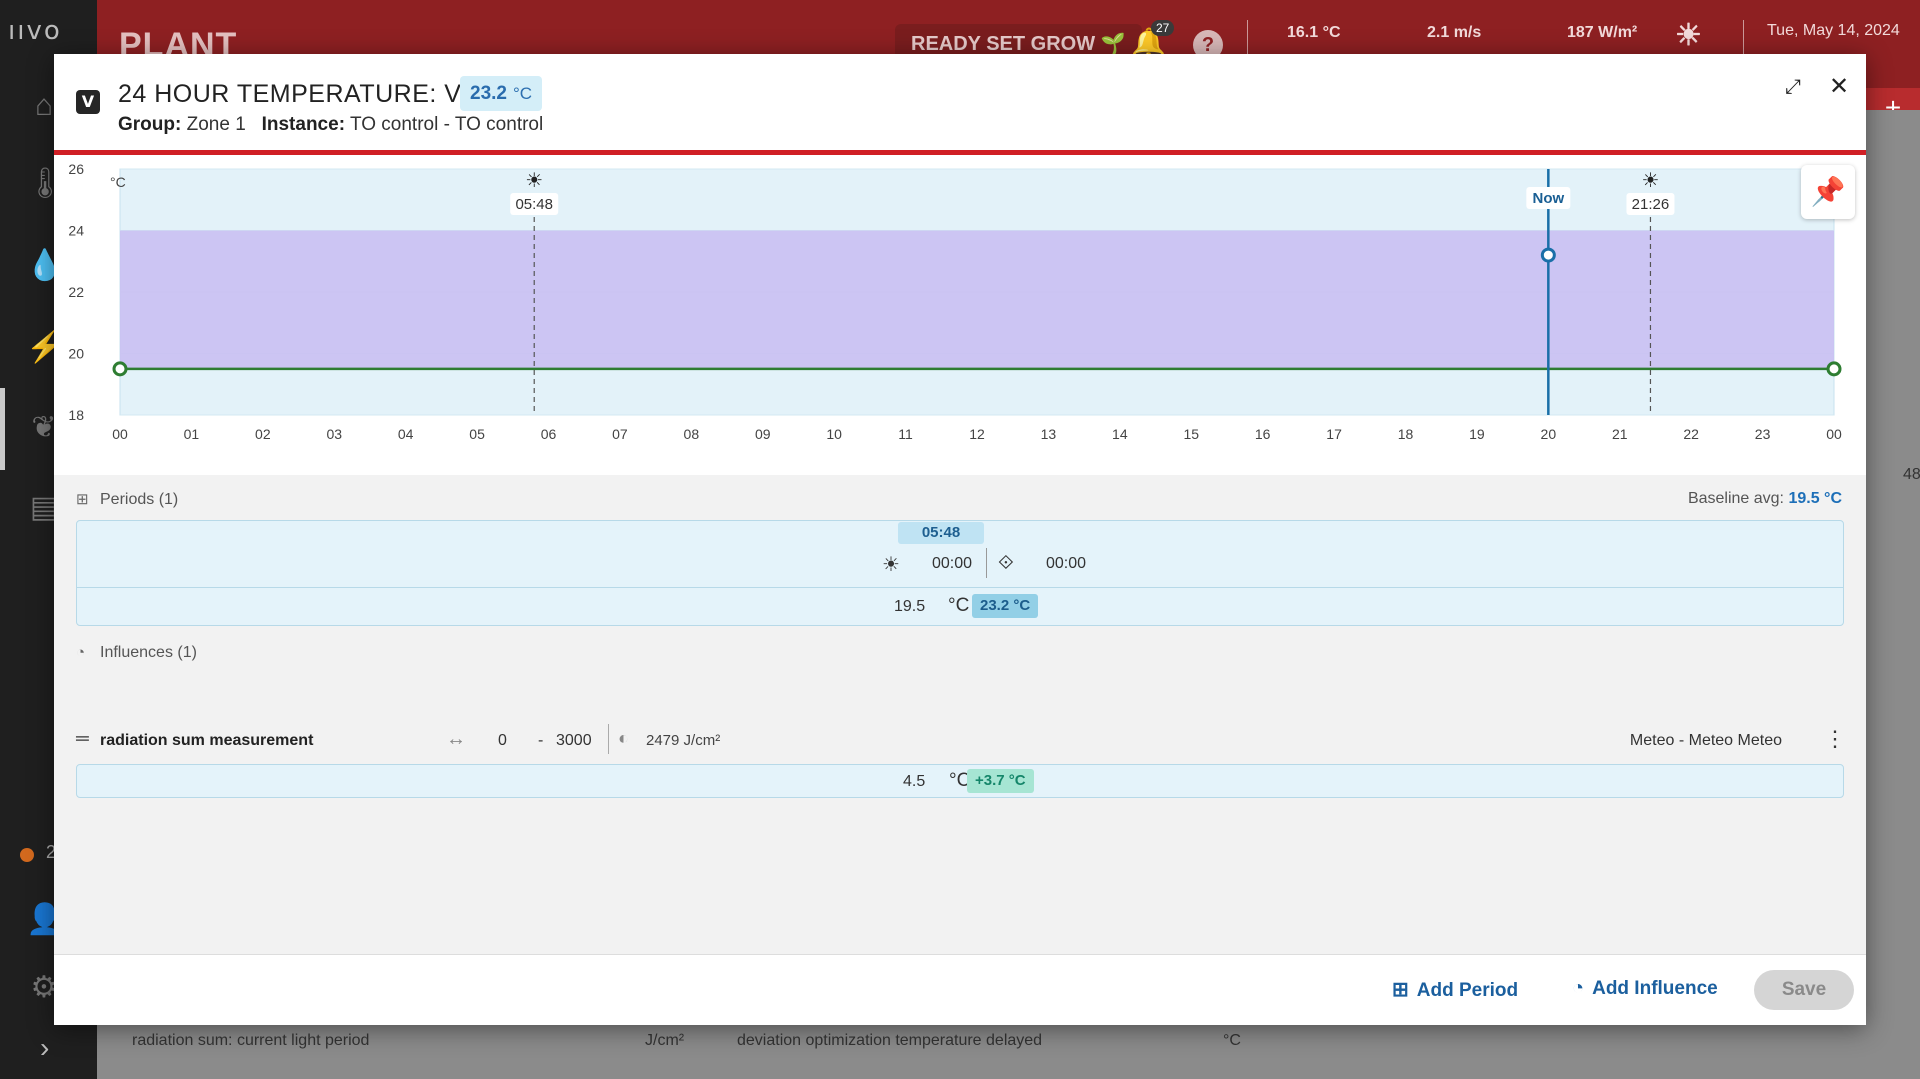 The width and height of the screenshot is (1920, 1079). I want to click on sprout-icon: 🌱, so click(1113, 44).